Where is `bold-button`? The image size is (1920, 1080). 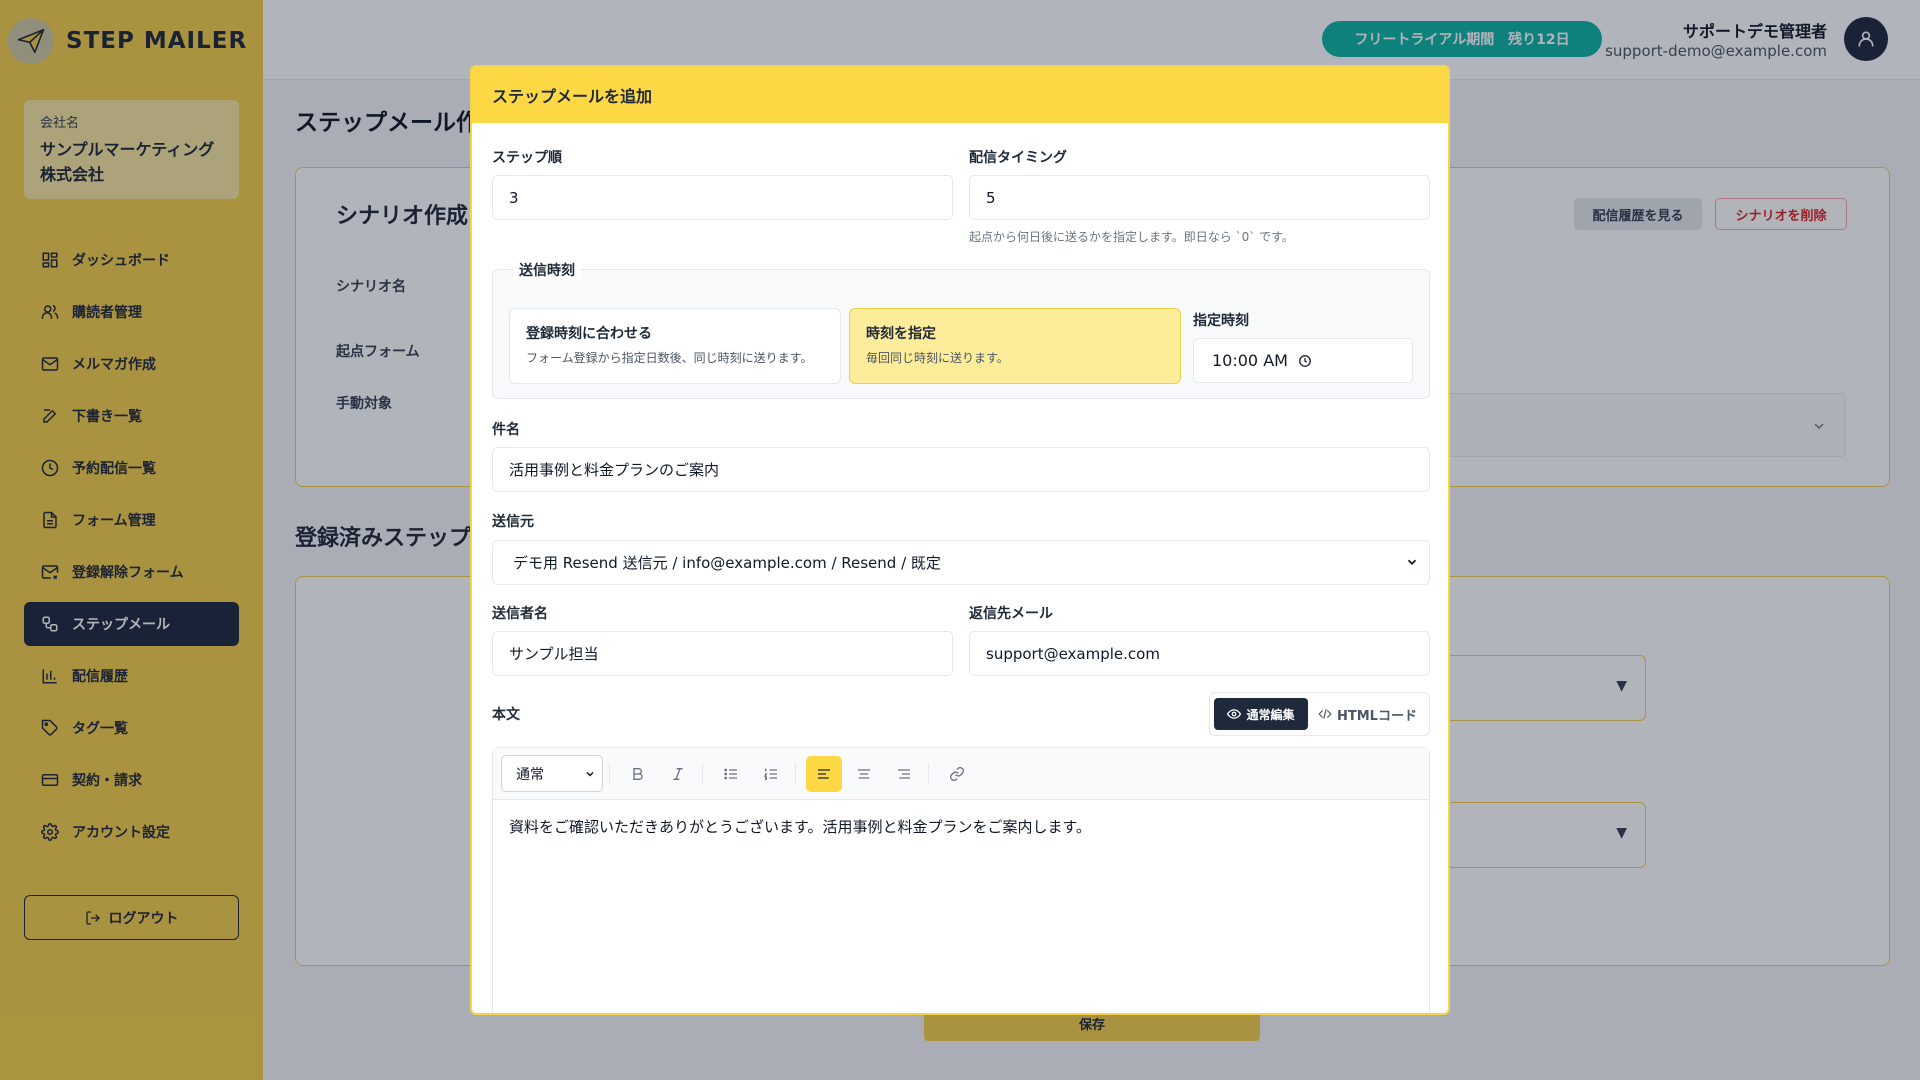 bold-button is located at coordinates (638, 774).